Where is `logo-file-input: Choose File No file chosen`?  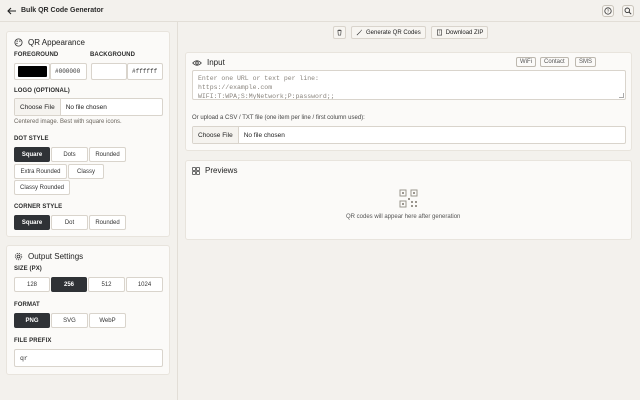 logo-file-input: Choose File No file chosen is located at coordinates (88, 107).